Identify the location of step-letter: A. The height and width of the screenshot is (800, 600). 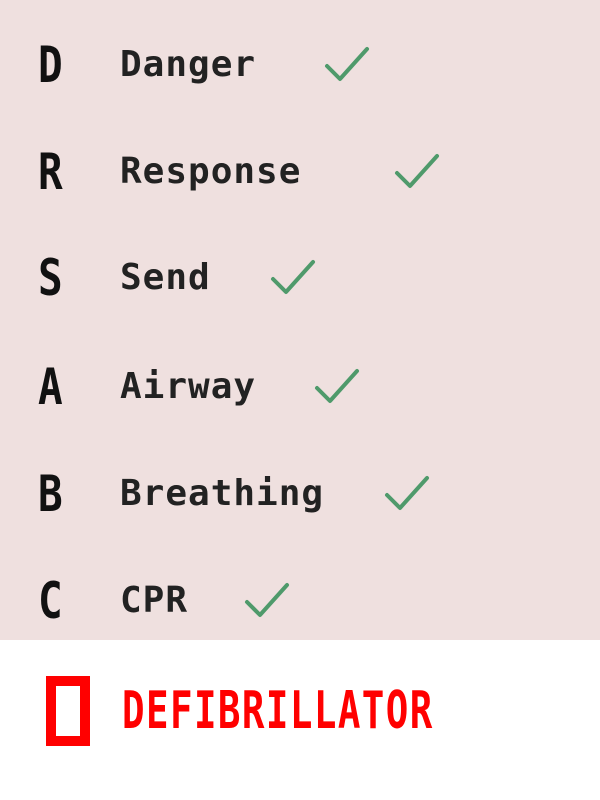
(50, 387).